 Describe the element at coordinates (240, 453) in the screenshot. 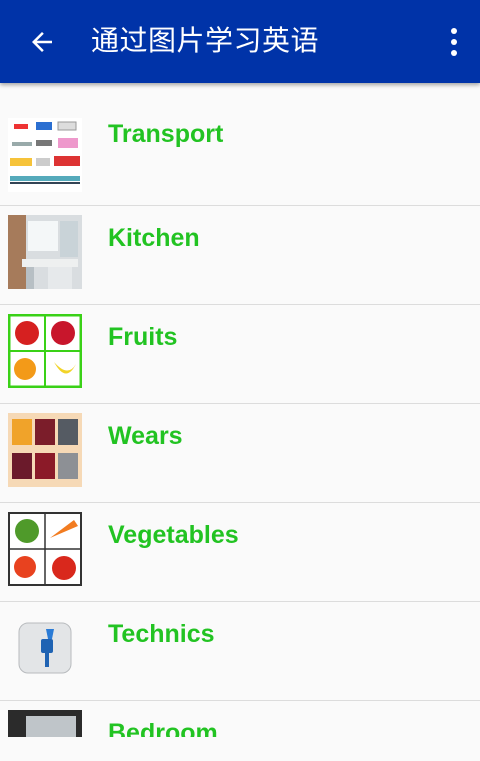

I see `list-item-wears: Wears` at that location.